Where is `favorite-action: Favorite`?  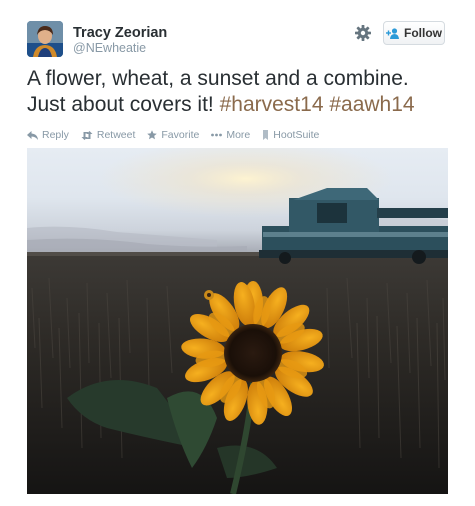 favorite-action: Favorite is located at coordinates (173, 135).